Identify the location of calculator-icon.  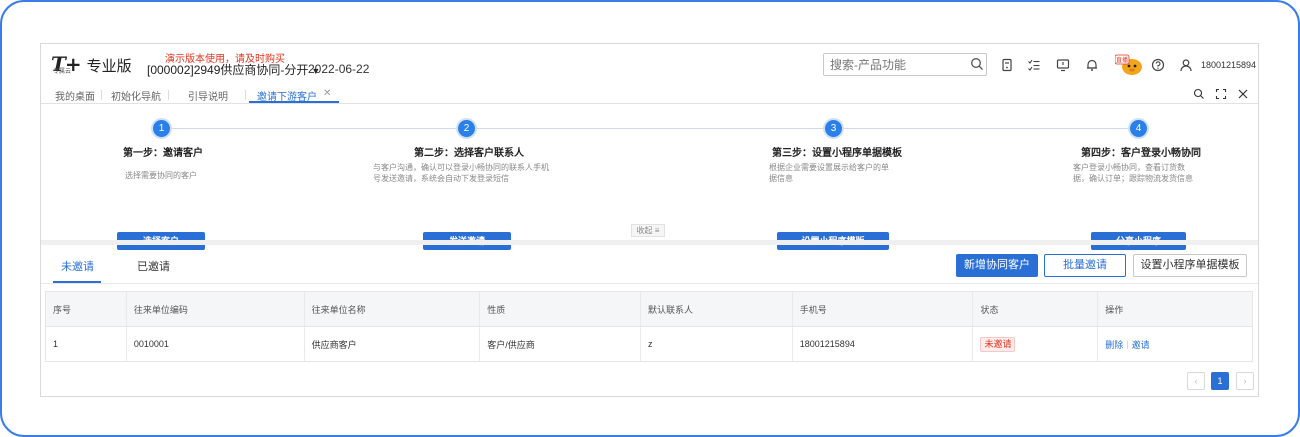
(1007, 65).